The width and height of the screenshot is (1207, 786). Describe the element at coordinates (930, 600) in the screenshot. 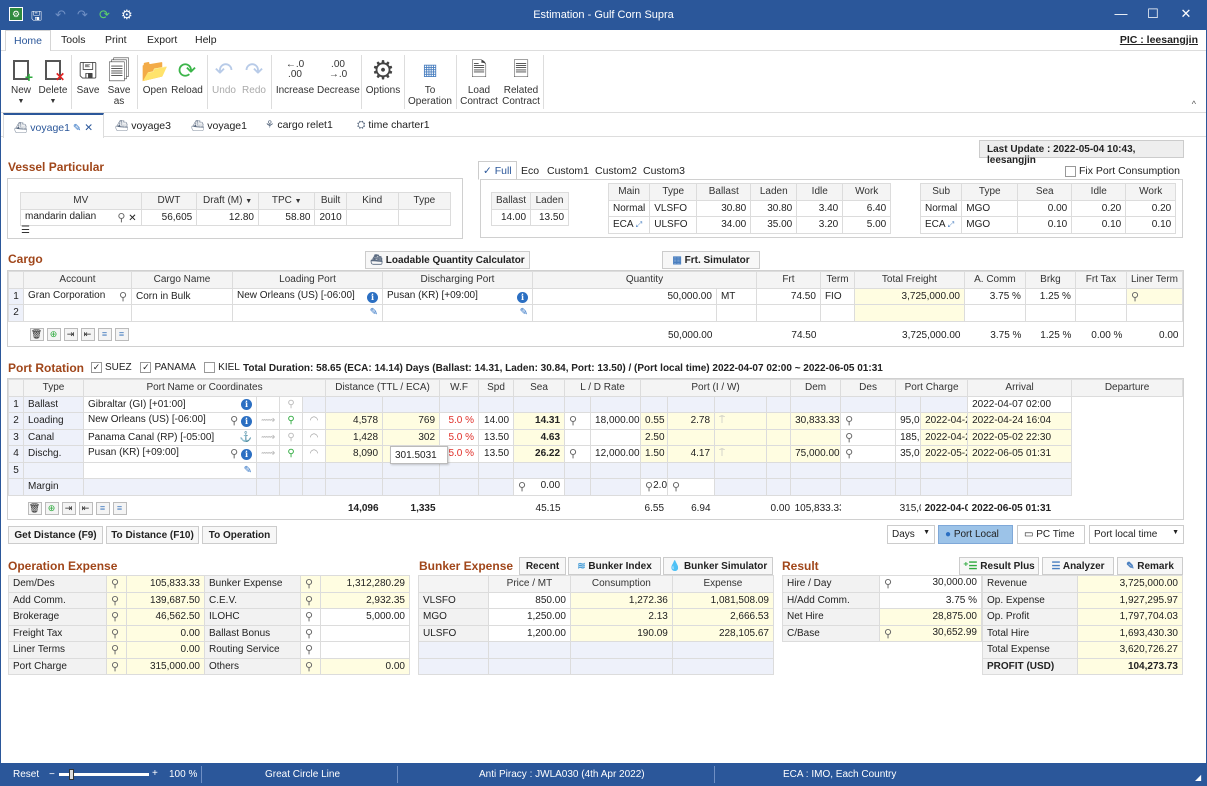

I see `result-value: 3.75 %` at that location.